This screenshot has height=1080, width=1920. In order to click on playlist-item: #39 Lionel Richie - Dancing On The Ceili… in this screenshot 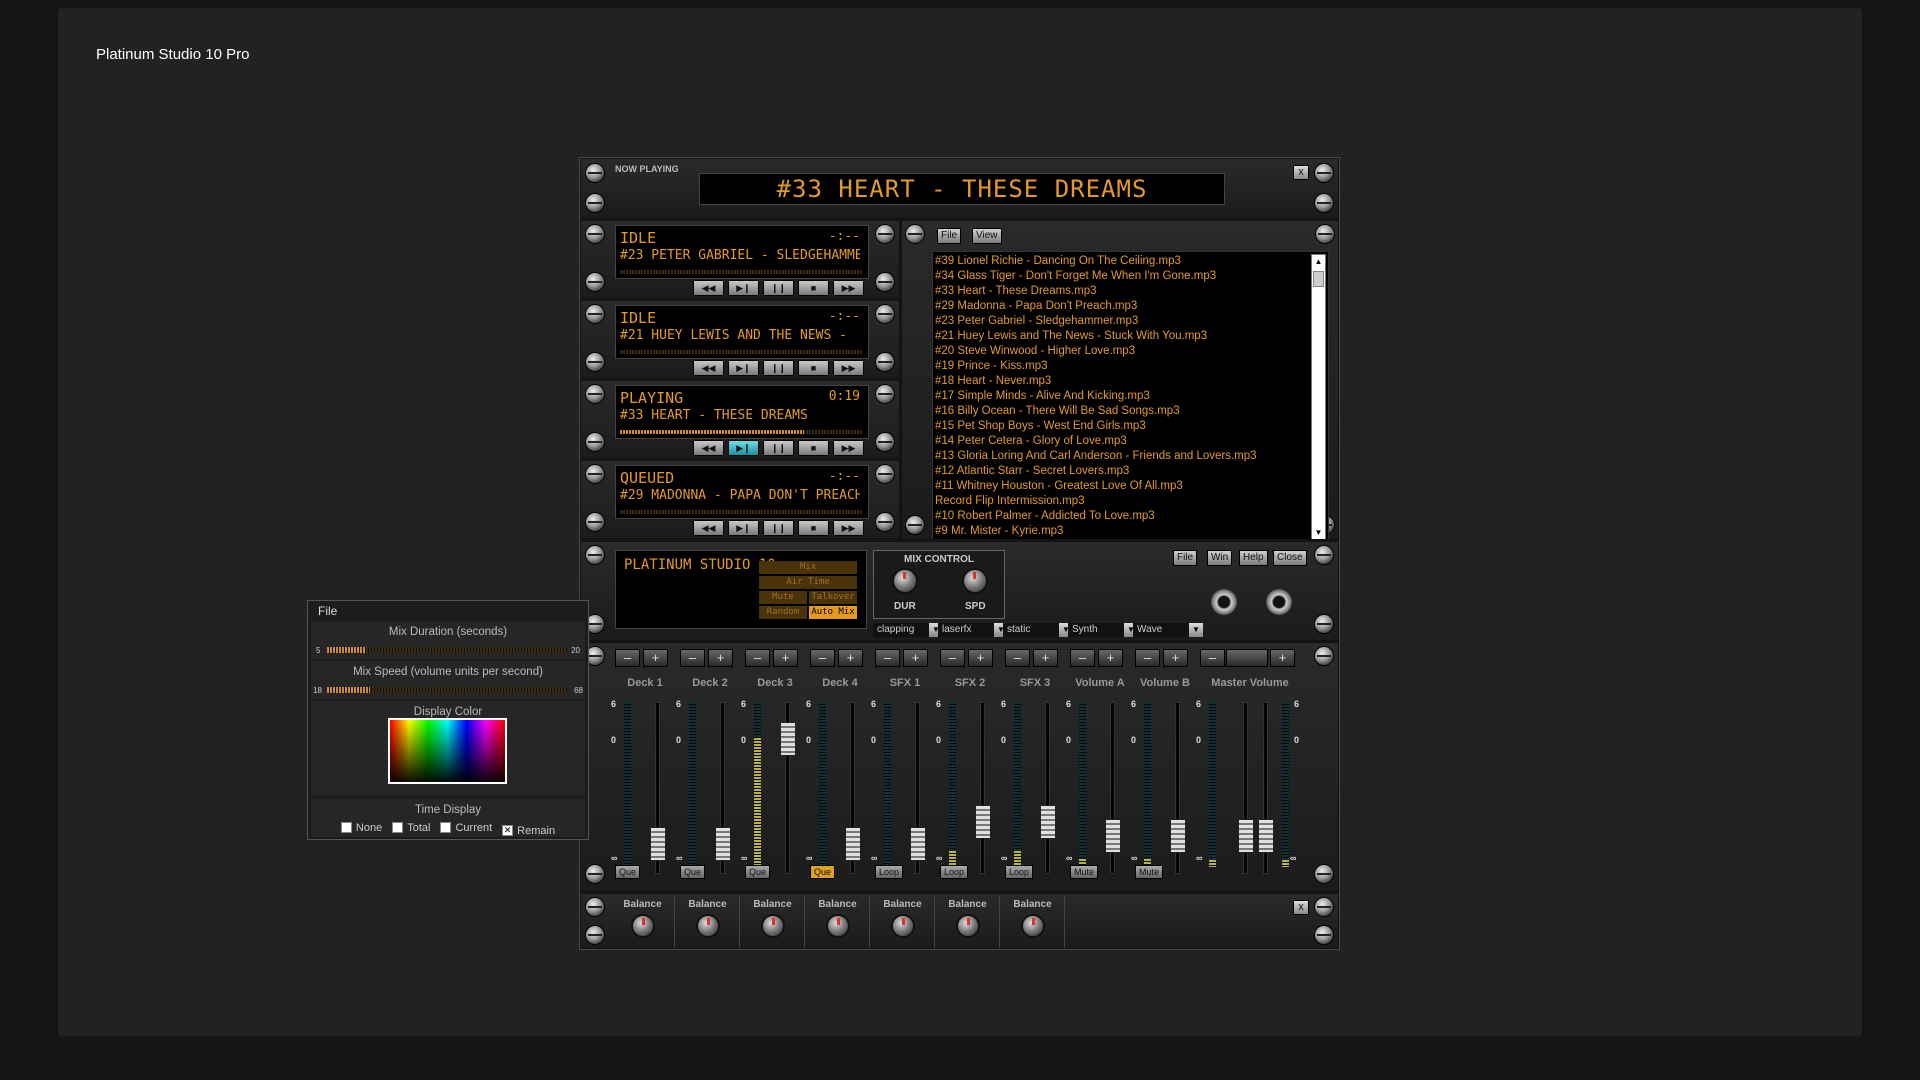, I will do `click(1131, 261)`.